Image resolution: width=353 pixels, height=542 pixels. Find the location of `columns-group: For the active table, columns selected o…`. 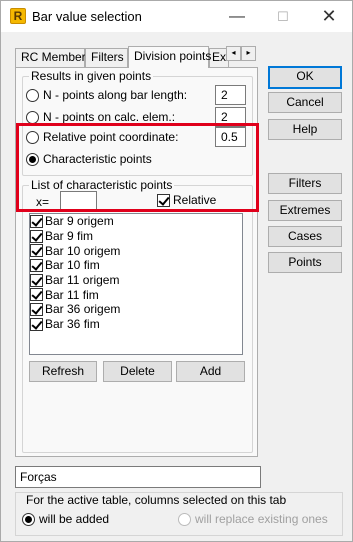

columns-group: For the active table, columns selected o… is located at coordinates (179, 514).